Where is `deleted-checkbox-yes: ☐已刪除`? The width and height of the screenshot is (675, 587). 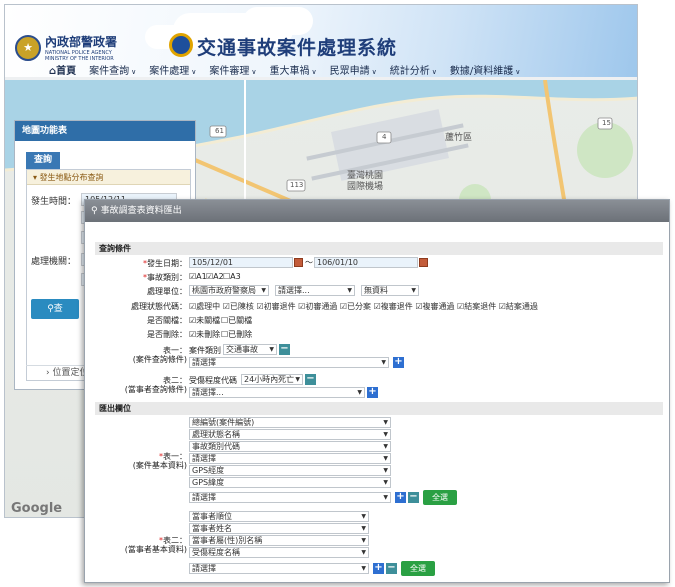 deleted-checkbox-yes: ☐已刪除 is located at coordinates (236, 334).